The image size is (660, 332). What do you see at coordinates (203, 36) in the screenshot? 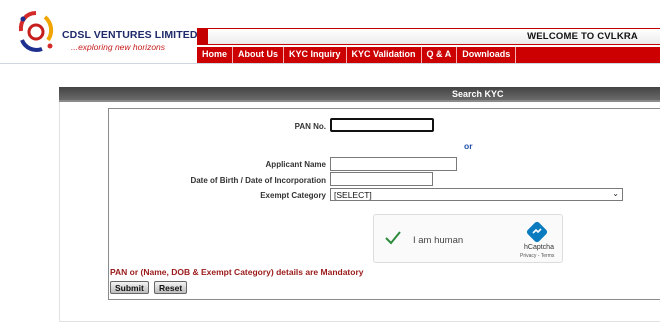
I see `banner-accent` at bounding box center [203, 36].